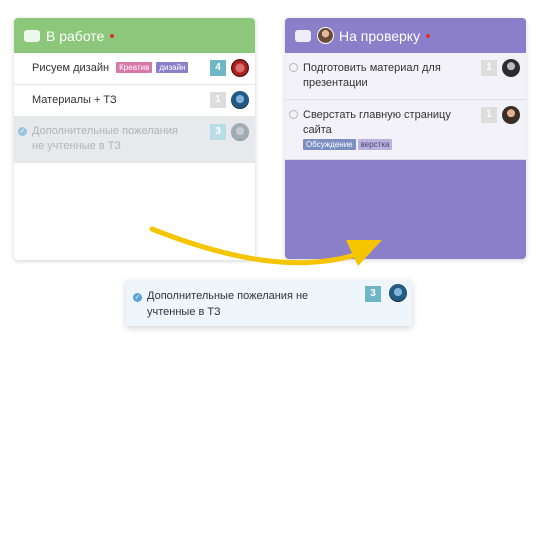 This screenshot has height=540, width=540. I want to click on task-card: Материалы + ТЗ 1, so click(134, 101).